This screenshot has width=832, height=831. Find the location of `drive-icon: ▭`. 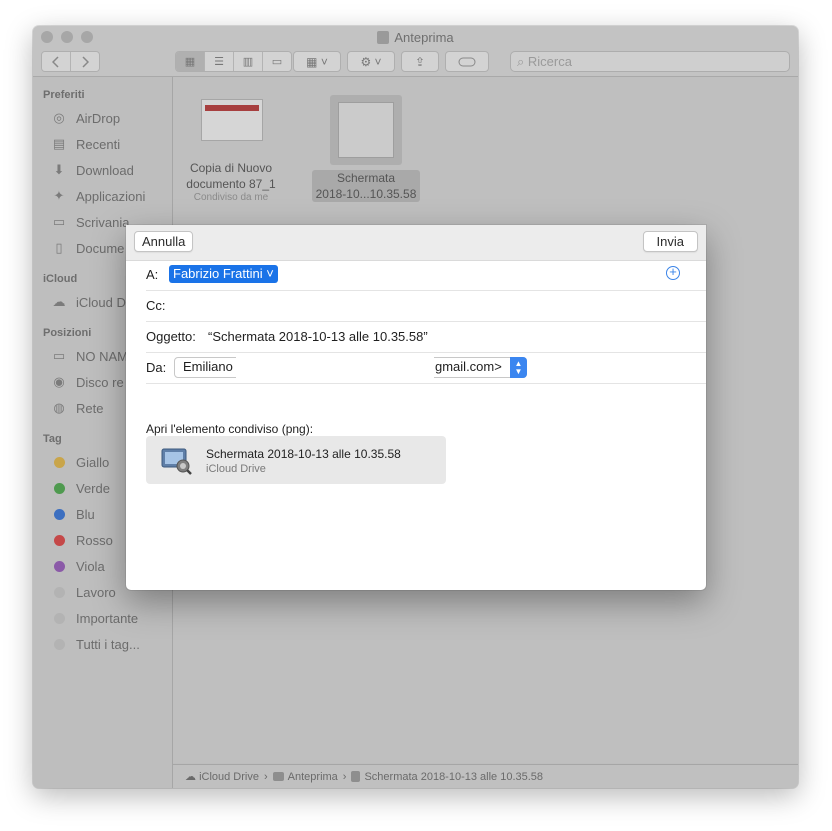

drive-icon: ▭ is located at coordinates (59, 355).